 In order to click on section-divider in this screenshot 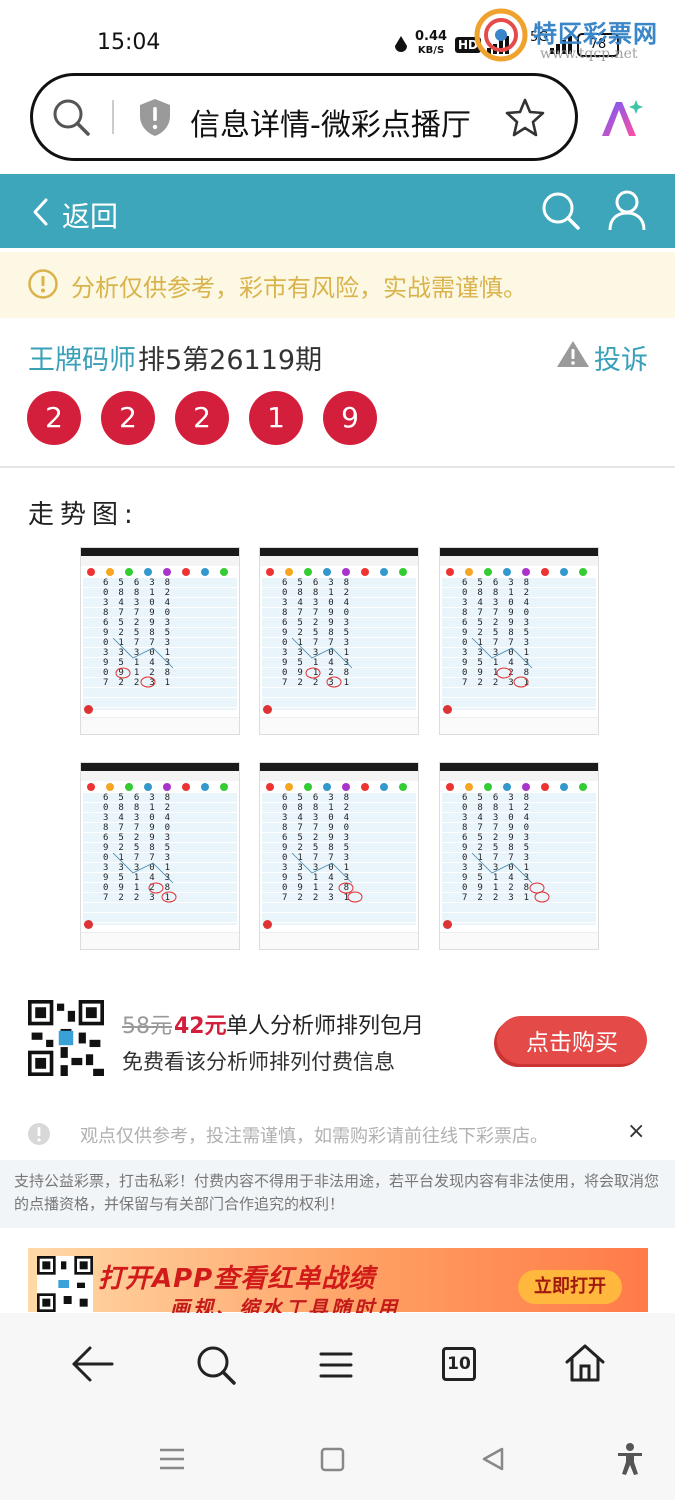, I will do `click(337, 467)`.